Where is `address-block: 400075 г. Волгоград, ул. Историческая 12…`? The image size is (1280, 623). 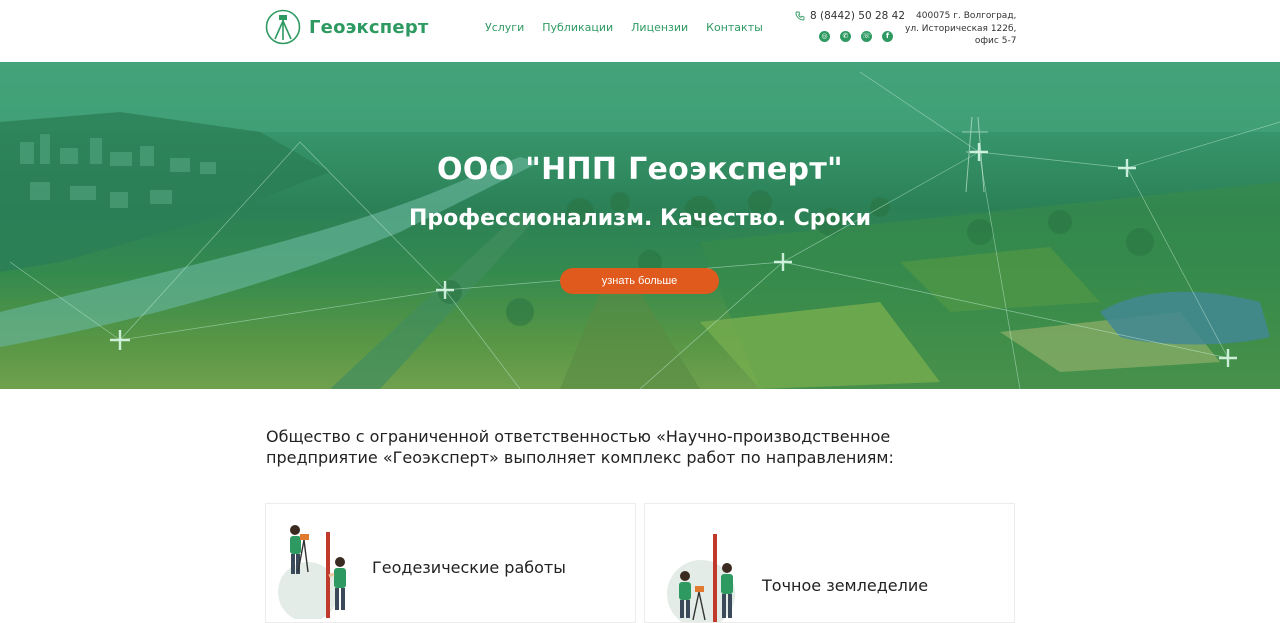 address-block: 400075 г. Волгоград, ул. Историческая 12… is located at coordinates (958, 29).